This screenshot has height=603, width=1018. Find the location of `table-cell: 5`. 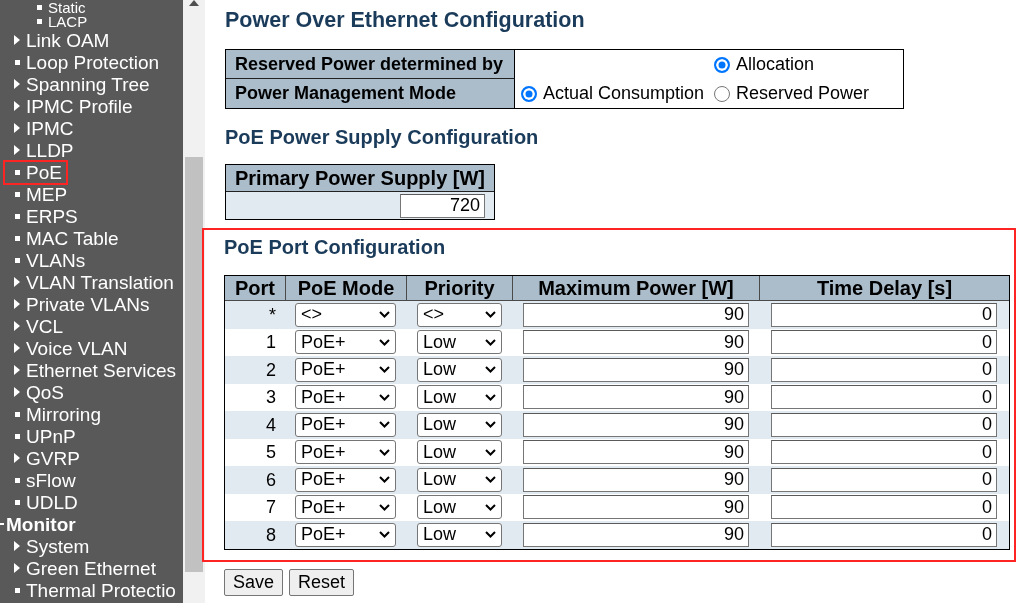

table-cell: 5 is located at coordinates (271, 452).